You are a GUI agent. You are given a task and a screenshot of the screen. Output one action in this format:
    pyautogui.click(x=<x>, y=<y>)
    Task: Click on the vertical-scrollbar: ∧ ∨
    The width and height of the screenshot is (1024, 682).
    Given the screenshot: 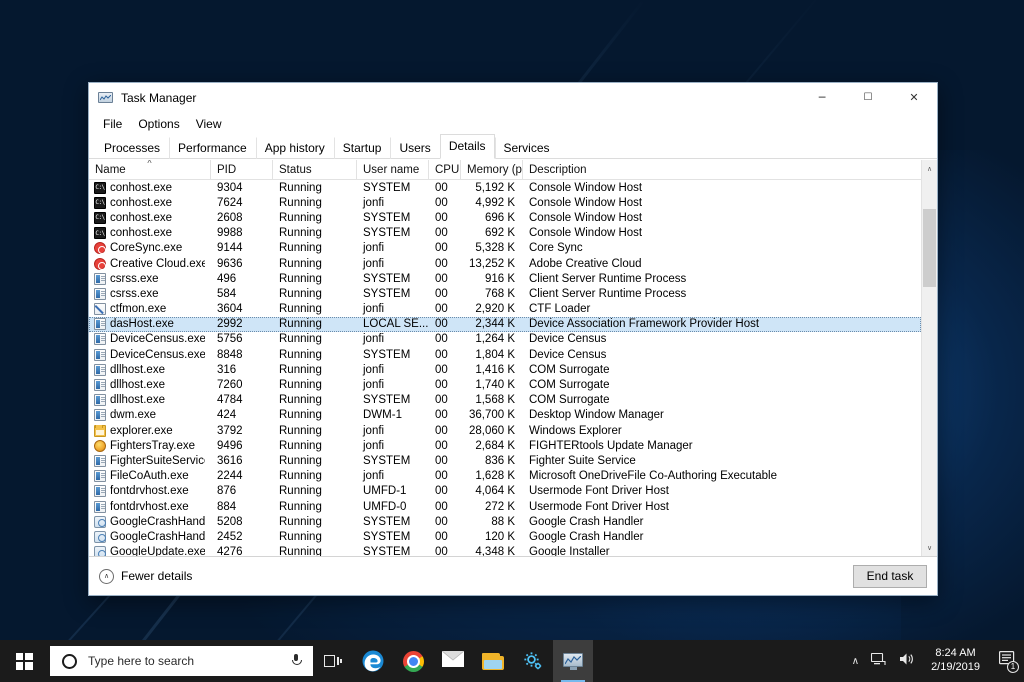 What is the action you would take?
    pyautogui.click(x=929, y=358)
    